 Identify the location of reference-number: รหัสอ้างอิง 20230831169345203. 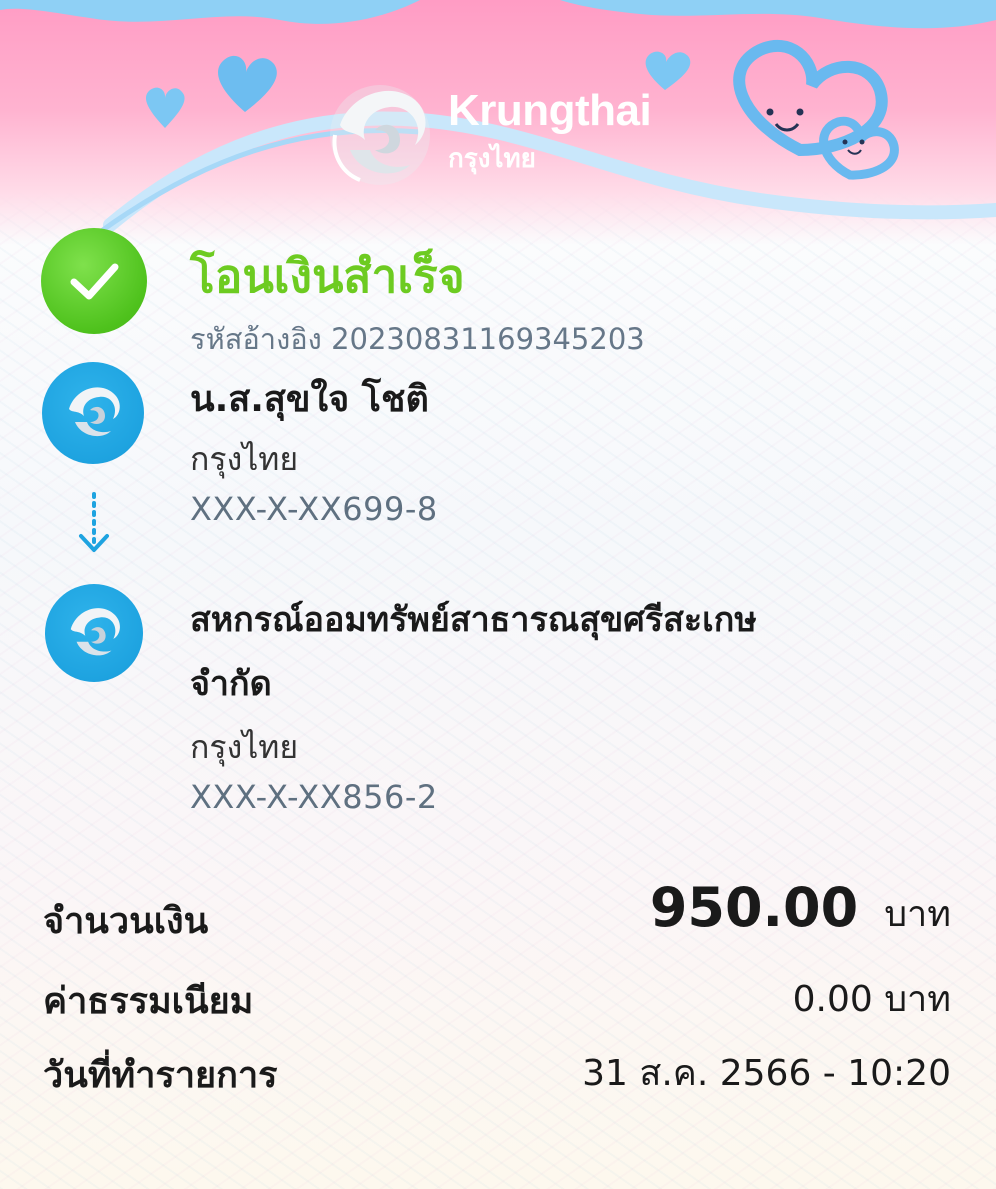
(417, 339).